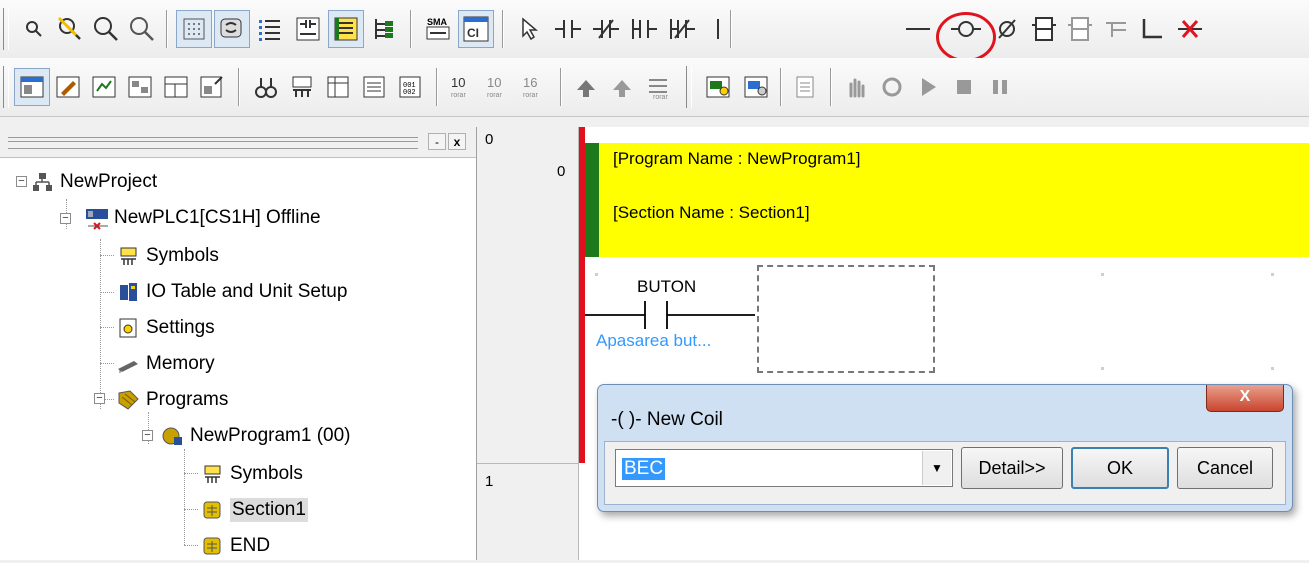  Describe the element at coordinates (128, 364) in the screenshot. I see `memory-icon` at that location.